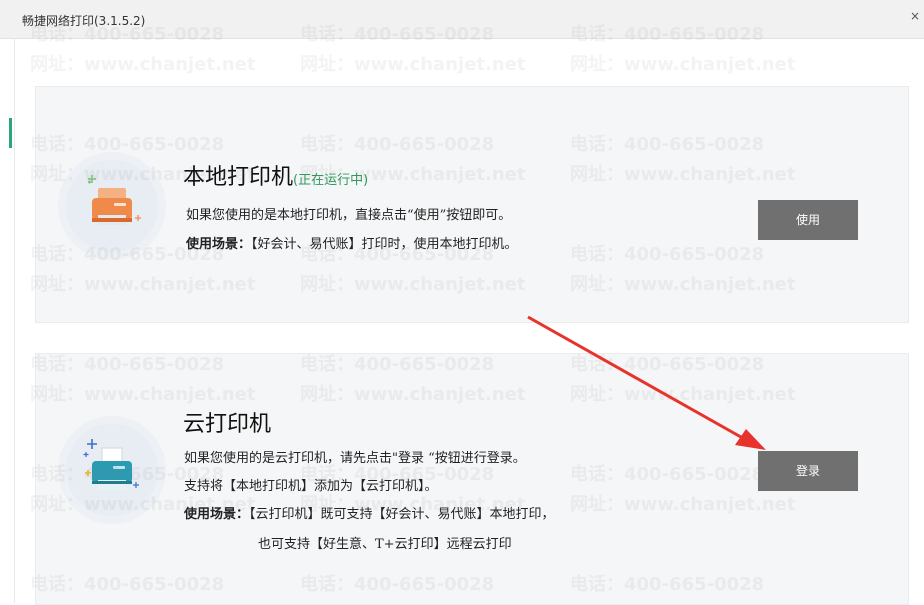 Image resolution: width=924 pixels, height=605 pixels. Describe the element at coordinates (111, 464) in the screenshot. I see `cloud-printer-icon` at that location.